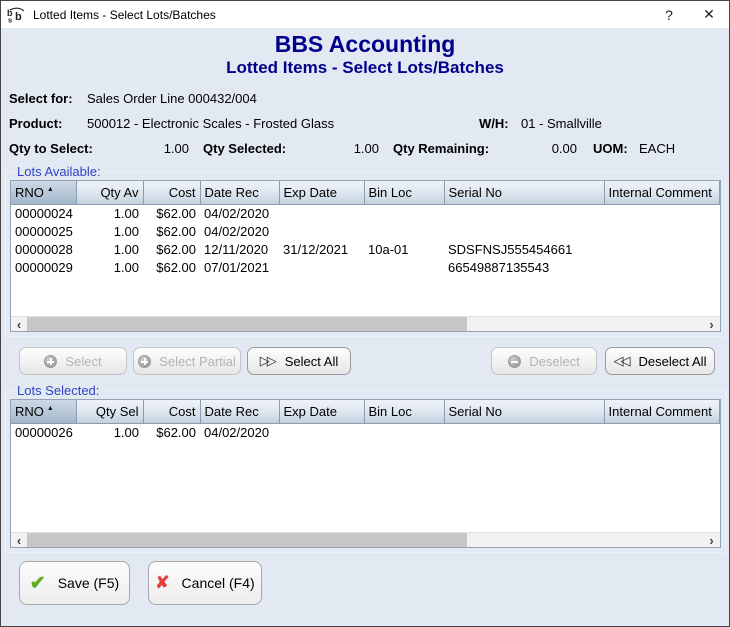 The height and width of the screenshot is (627, 730). Describe the element at coordinates (441, 148) in the screenshot. I see `qty-remaining-label: Qty Remaining:` at that location.